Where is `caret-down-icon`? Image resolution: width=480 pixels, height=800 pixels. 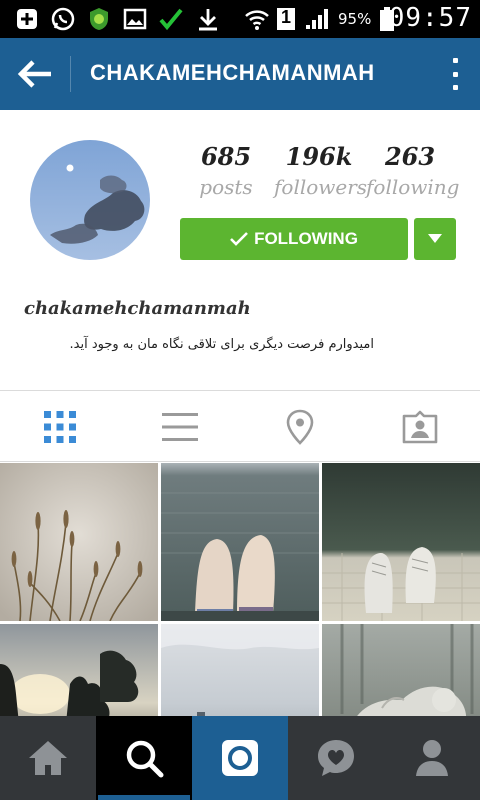 caret-down-icon is located at coordinates (435, 238).